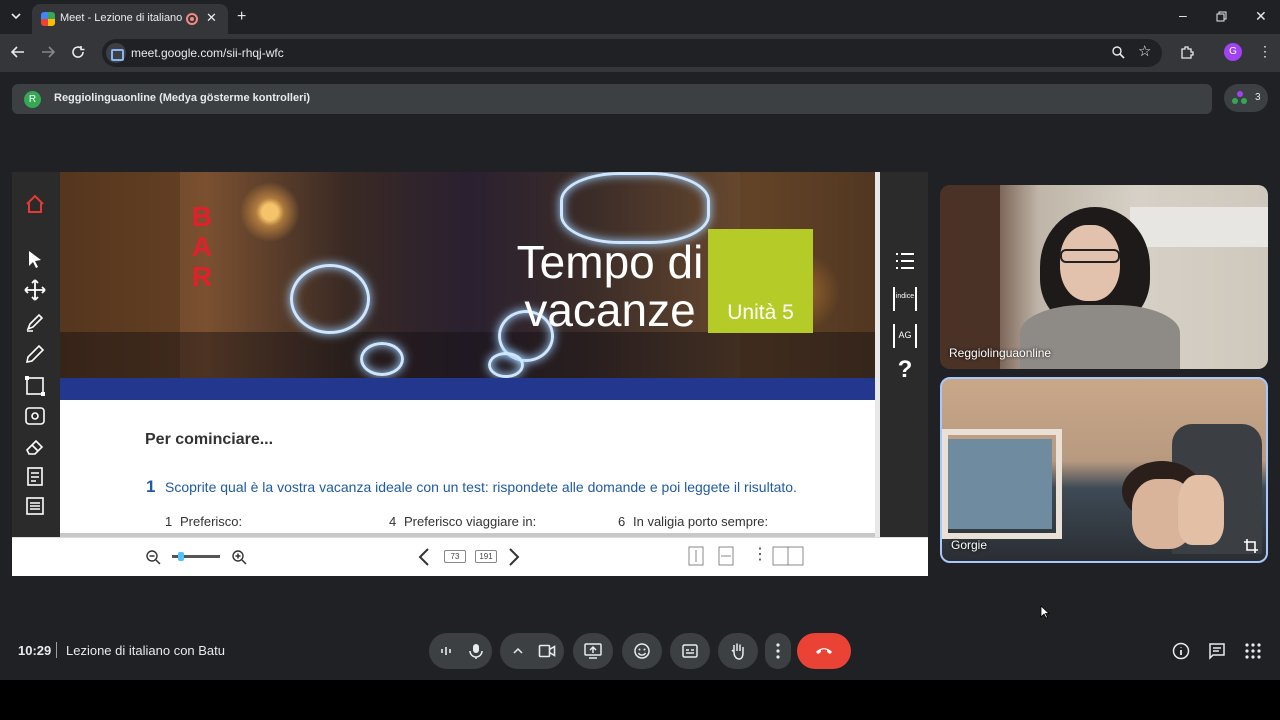 This screenshot has width=1280, height=720. What do you see at coordinates (824, 651) in the screenshot?
I see `end-call-button` at bounding box center [824, 651].